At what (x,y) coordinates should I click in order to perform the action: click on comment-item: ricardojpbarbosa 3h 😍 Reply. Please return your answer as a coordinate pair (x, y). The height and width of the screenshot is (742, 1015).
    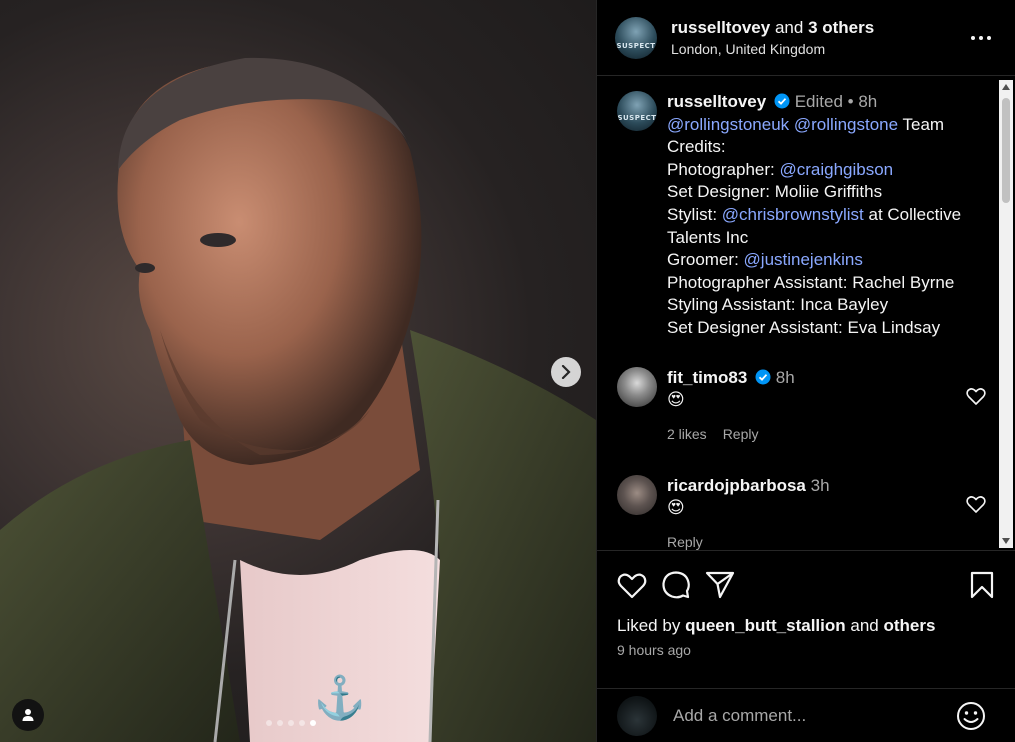
    Looking at the image, I should click on (806, 512).